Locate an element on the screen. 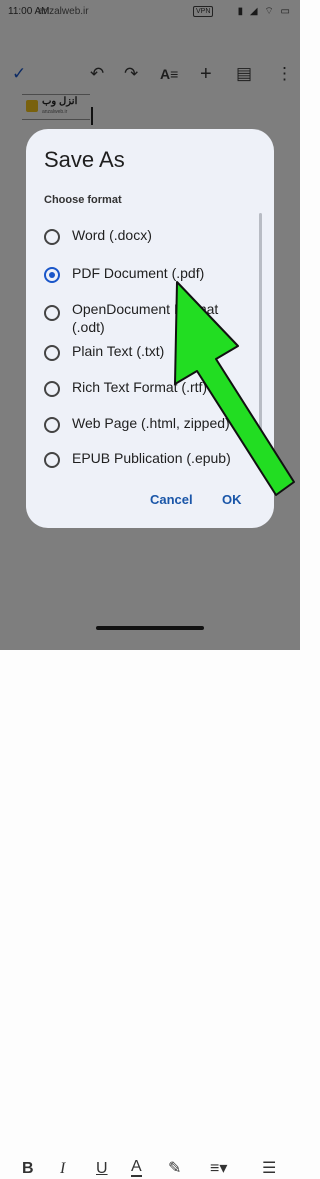 This screenshot has height=1179, width=320. arrow-shape is located at coordinates (234, 388).